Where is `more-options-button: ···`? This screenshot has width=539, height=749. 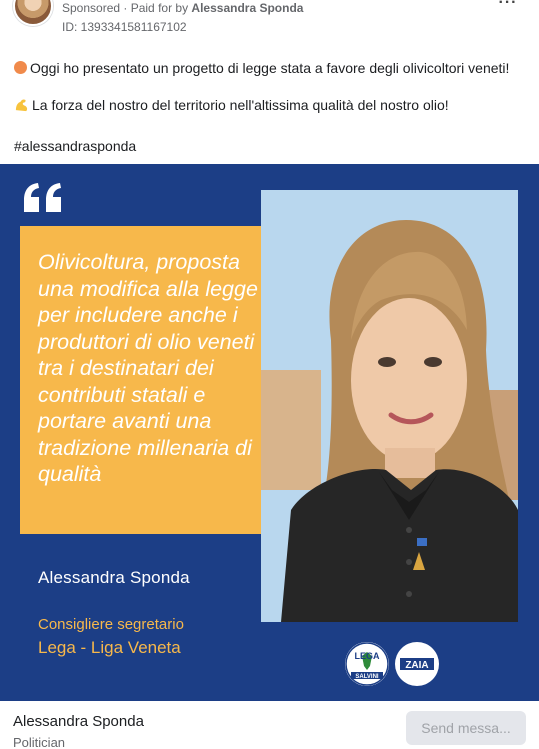
more-options-button: ··· is located at coordinates (508, 7).